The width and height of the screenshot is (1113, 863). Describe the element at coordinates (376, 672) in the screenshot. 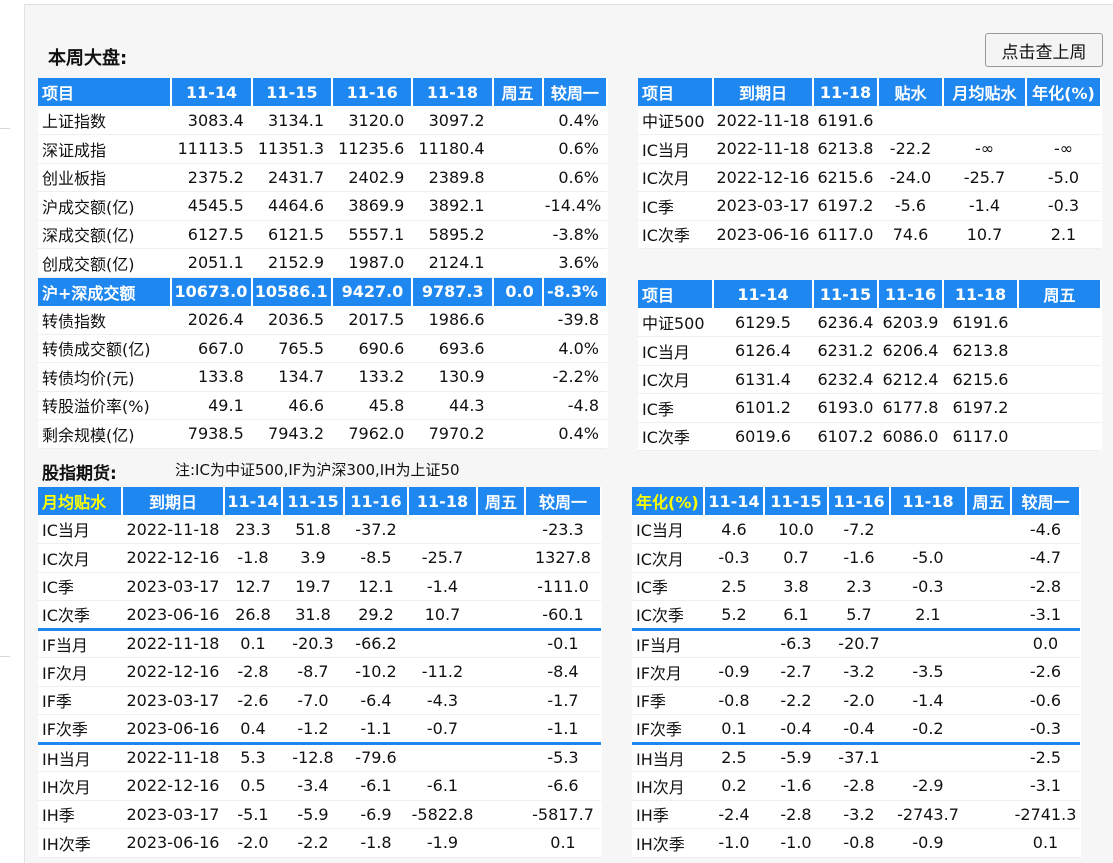

I see `table-cell: -10.2` at that location.